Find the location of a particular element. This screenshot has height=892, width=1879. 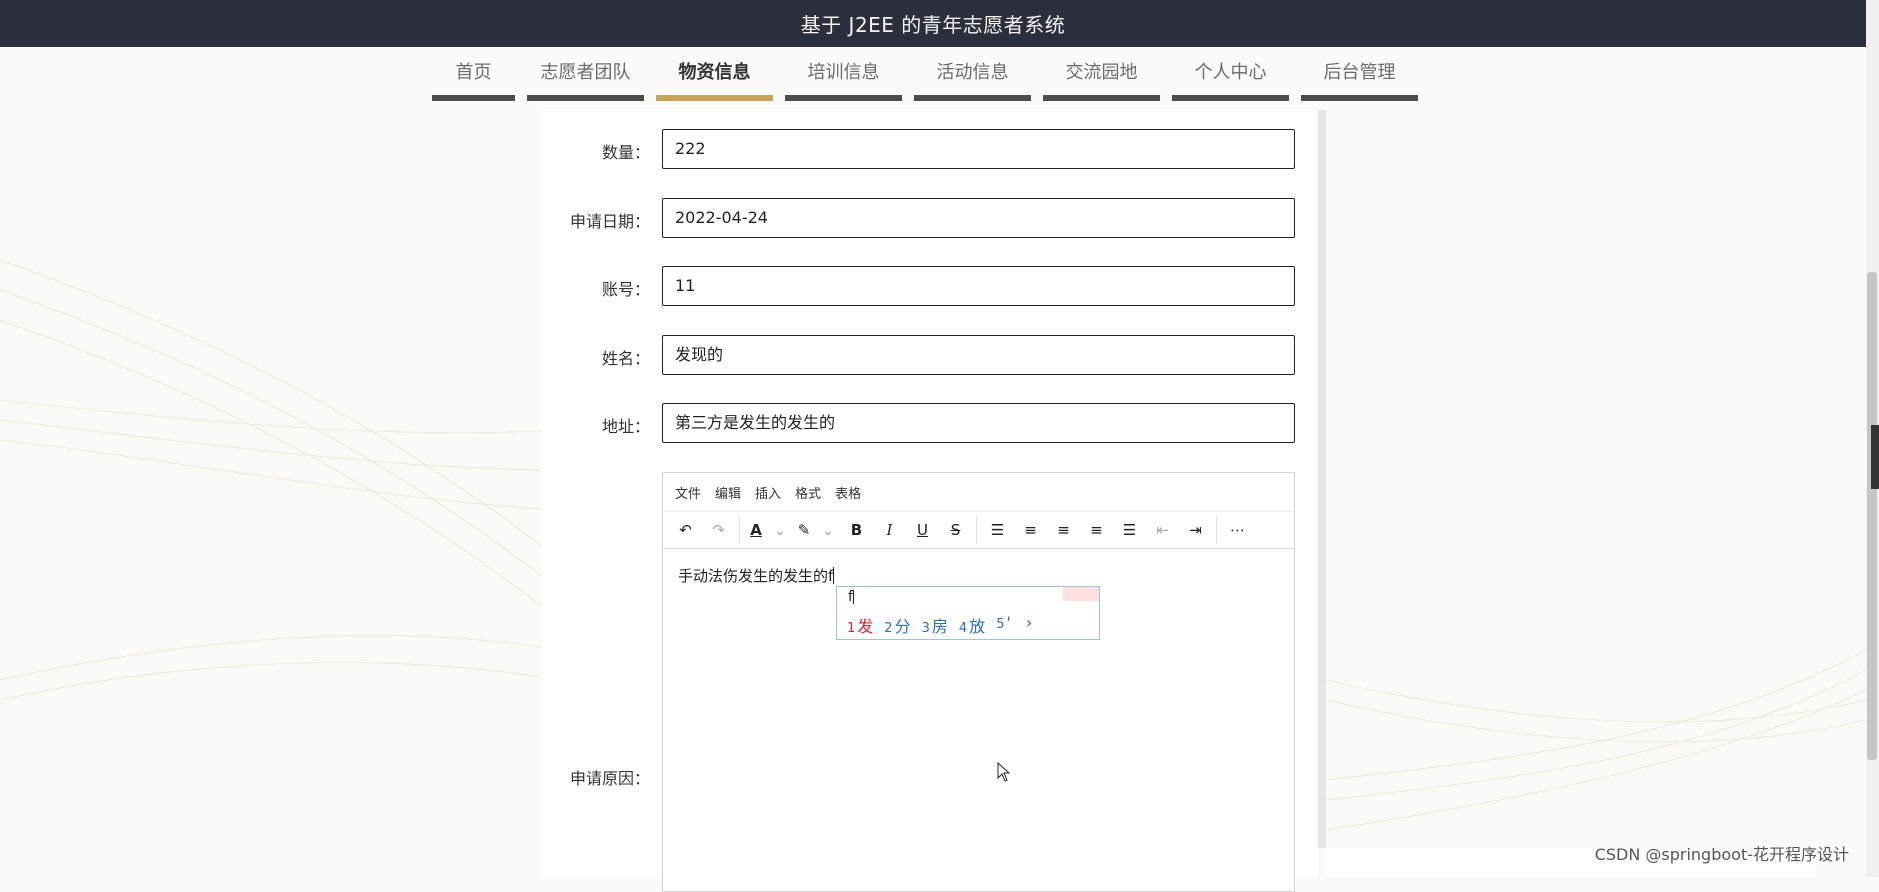

address-input: 第三方是发生的发生的 is located at coordinates (978, 423).